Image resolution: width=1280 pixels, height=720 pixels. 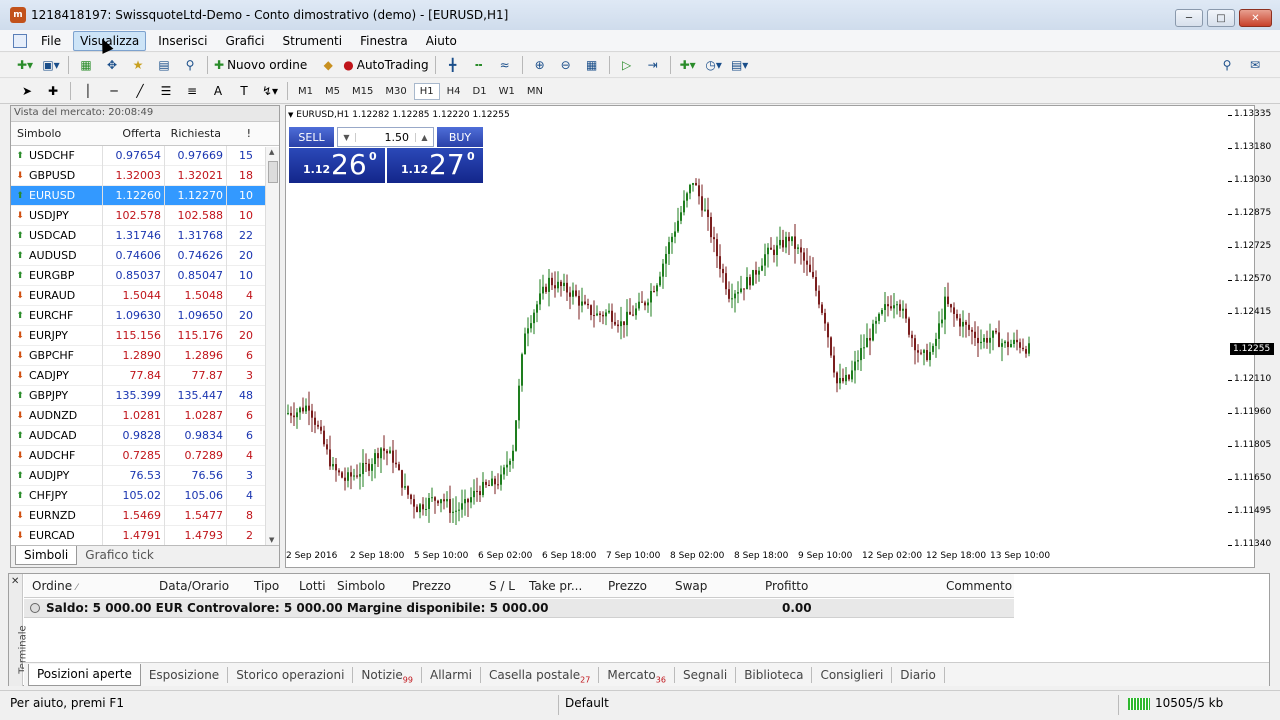 I want to click on lot-size-field: ▼ 1.50 ▲, so click(x=385, y=137).